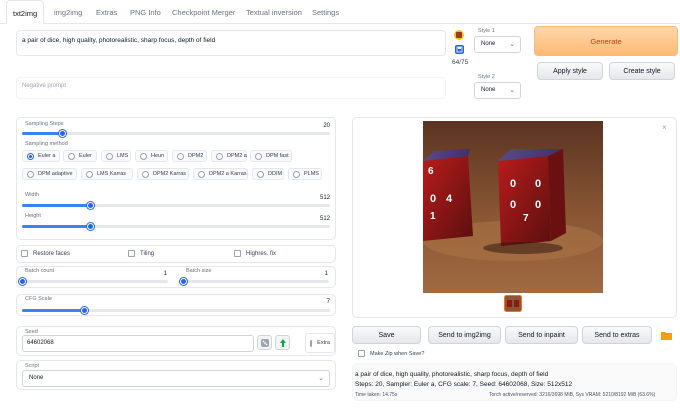  Describe the element at coordinates (433, 216) in the screenshot. I see `dice-left-face-3: 1` at that location.